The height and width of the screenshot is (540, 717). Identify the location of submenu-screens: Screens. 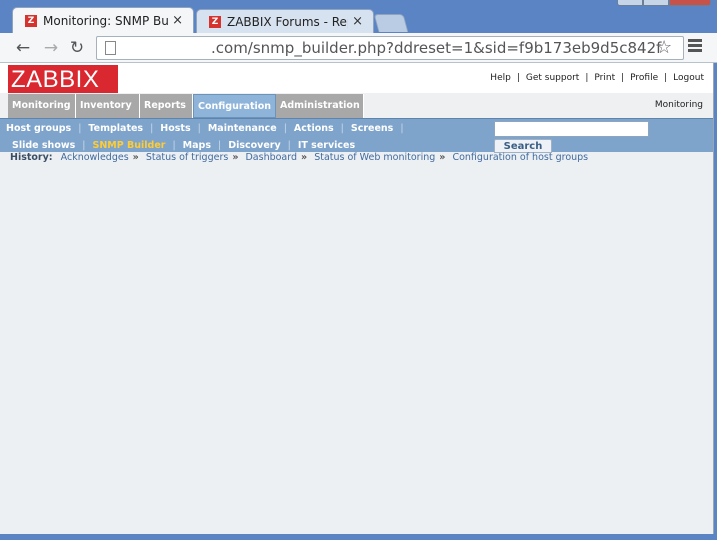
(372, 128).